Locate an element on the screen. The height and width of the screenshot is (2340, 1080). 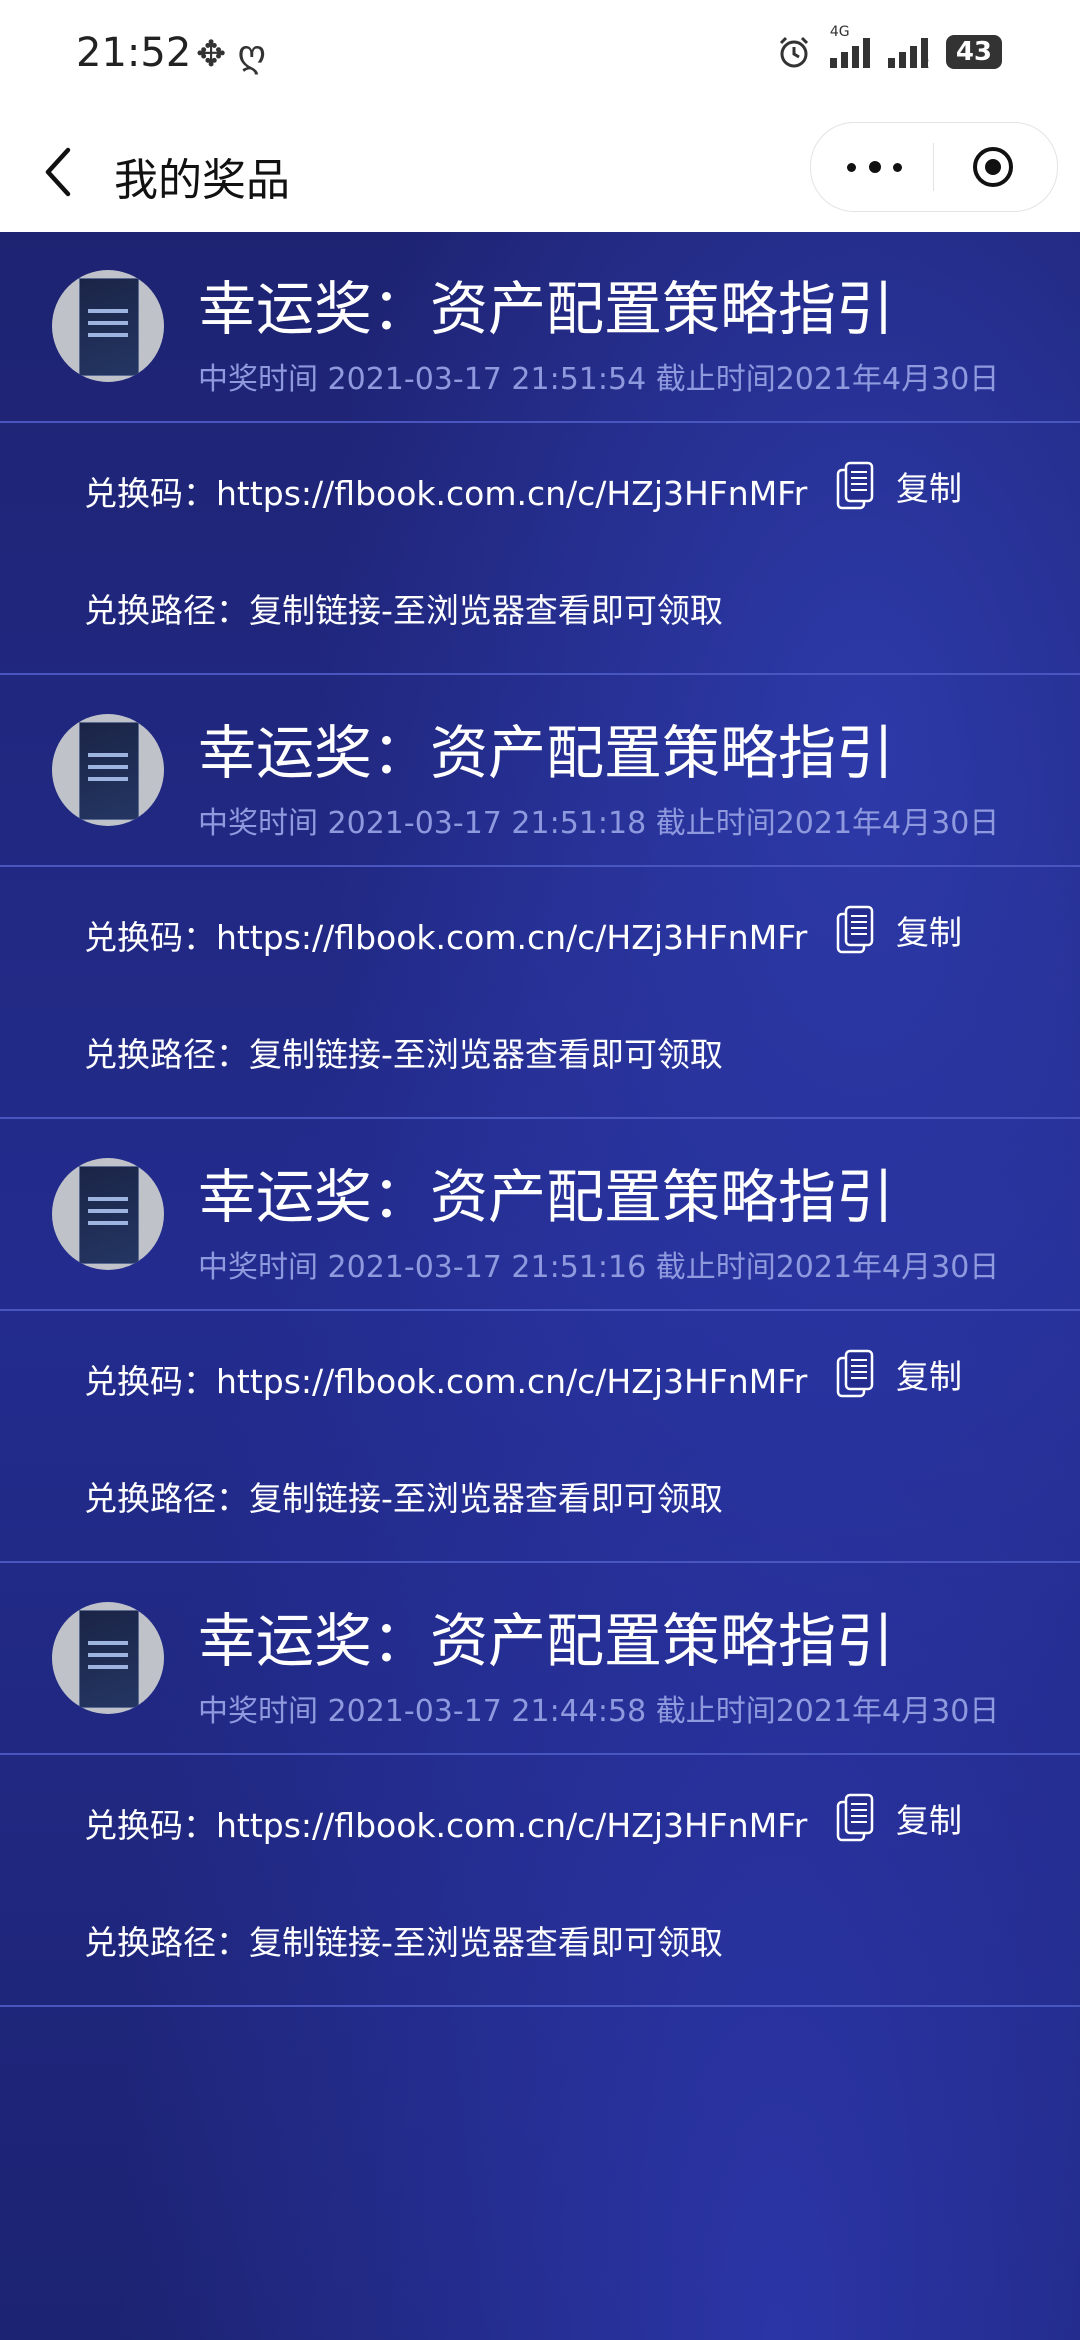
status-right-icons: 4G 2 43 is located at coordinates (889, 48).